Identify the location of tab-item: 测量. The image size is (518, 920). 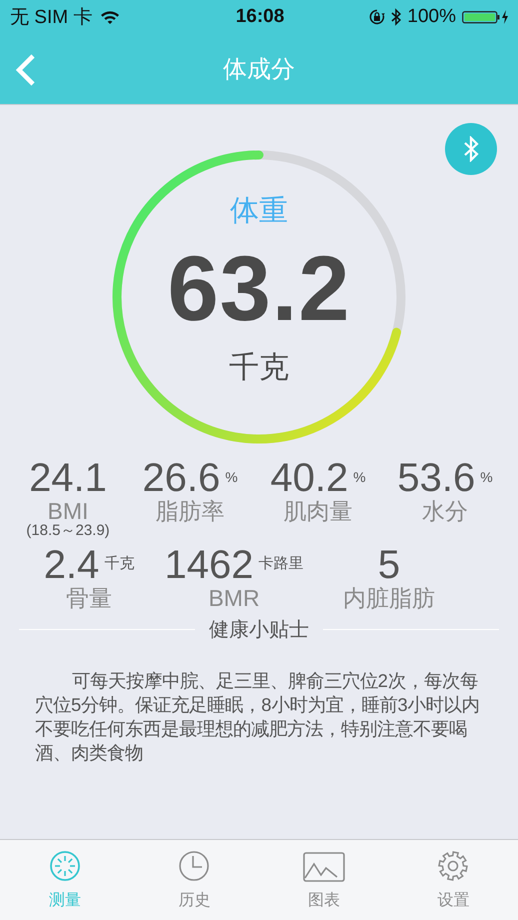
(65, 880).